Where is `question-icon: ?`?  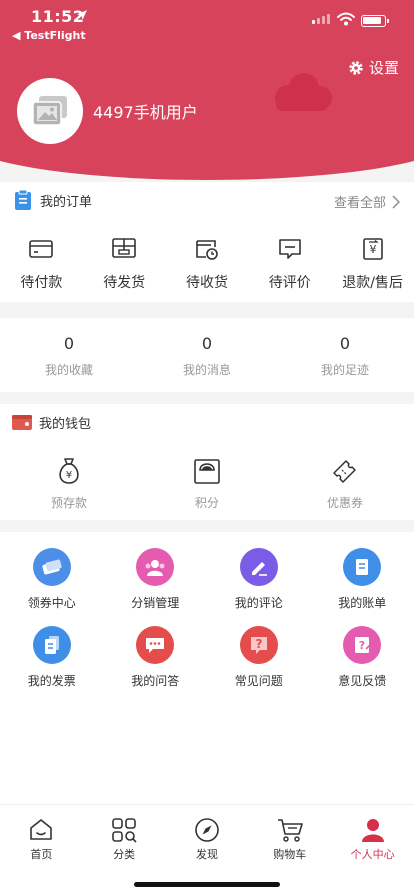
question-icon: ? is located at coordinates (258, 645).